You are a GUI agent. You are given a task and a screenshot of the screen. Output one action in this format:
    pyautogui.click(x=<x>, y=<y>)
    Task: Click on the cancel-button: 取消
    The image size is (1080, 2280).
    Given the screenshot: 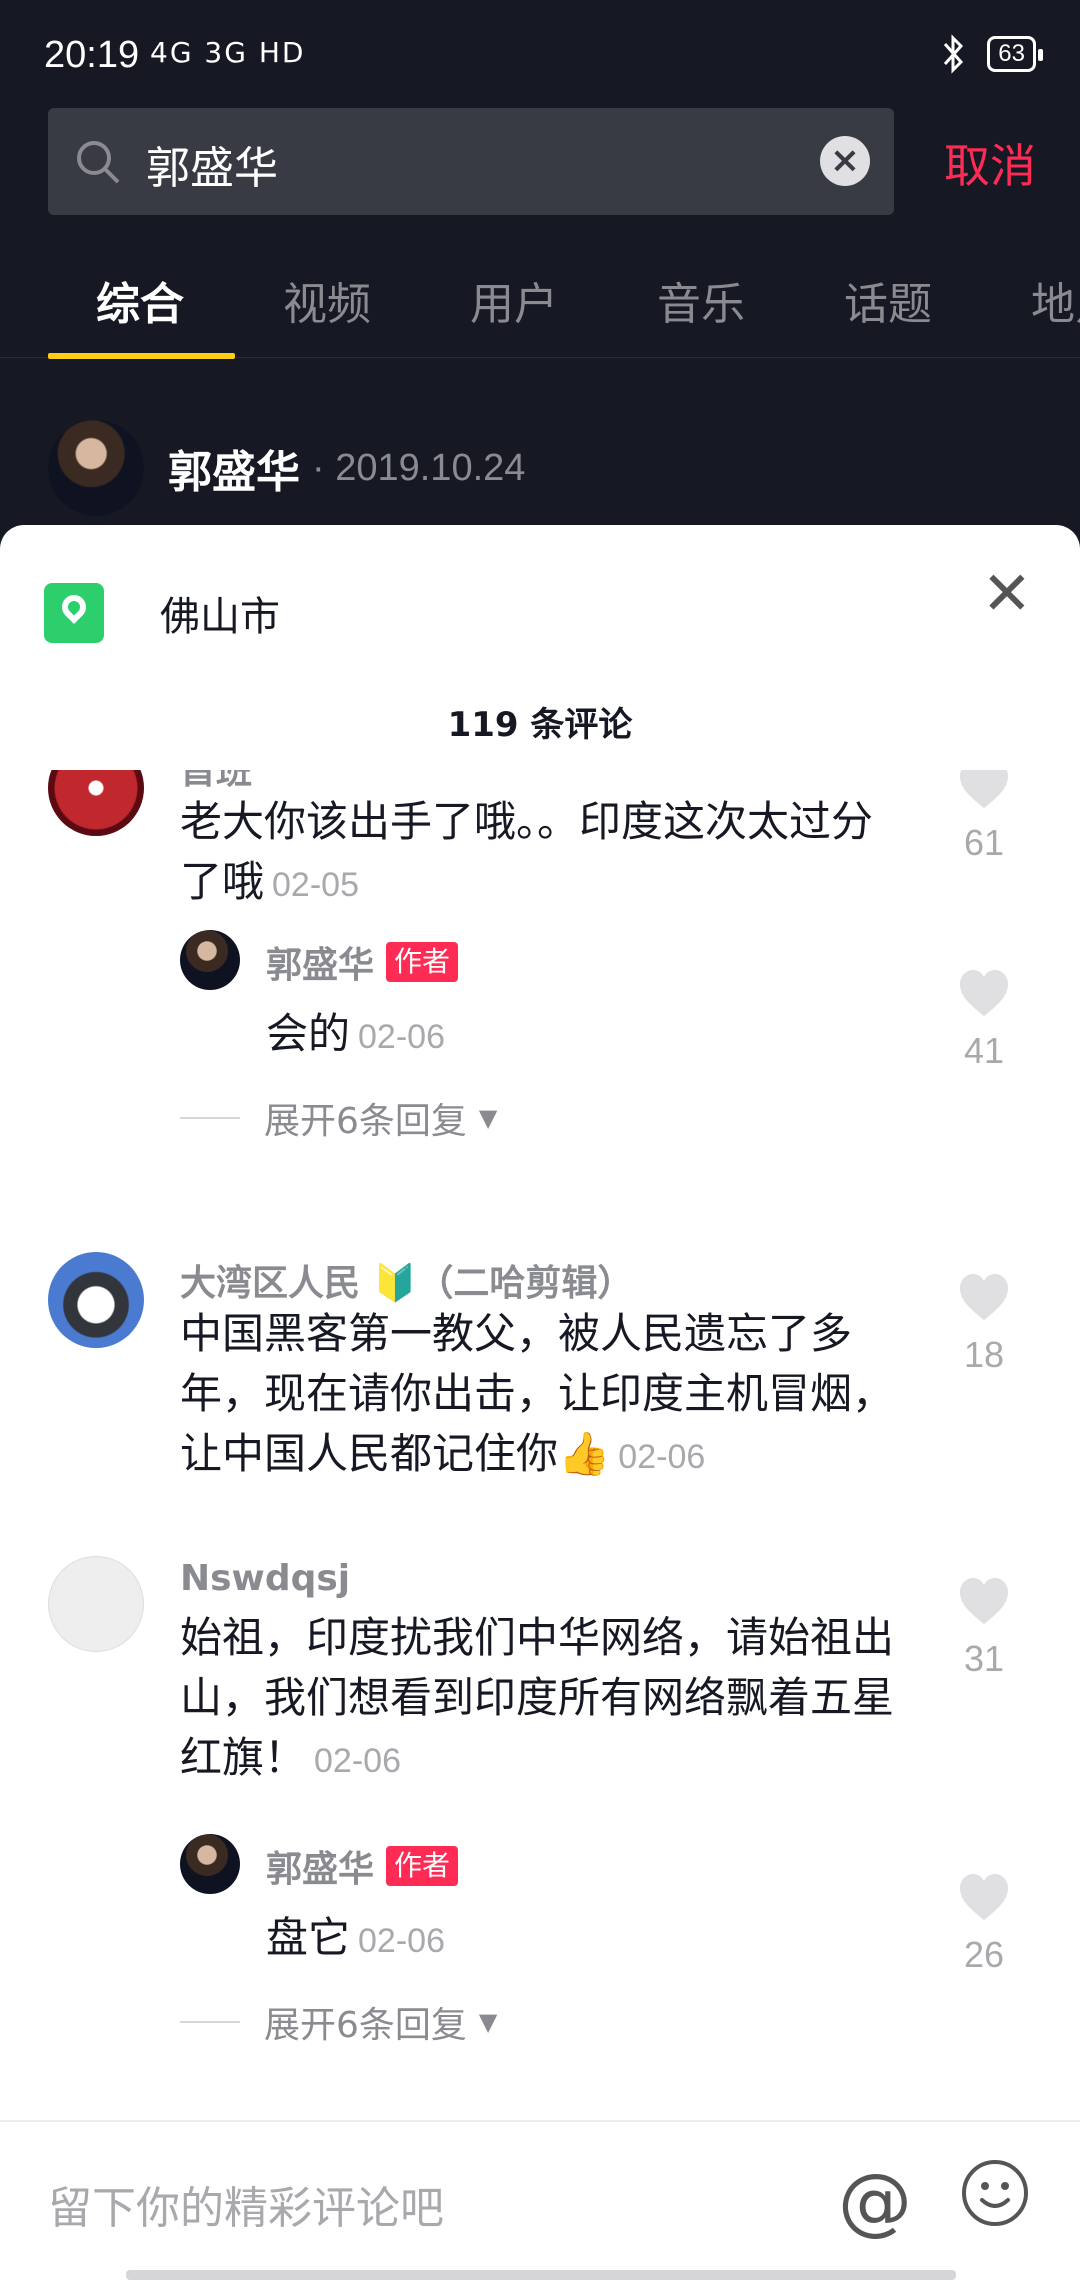 What is the action you would take?
    pyautogui.click(x=990, y=163)
    